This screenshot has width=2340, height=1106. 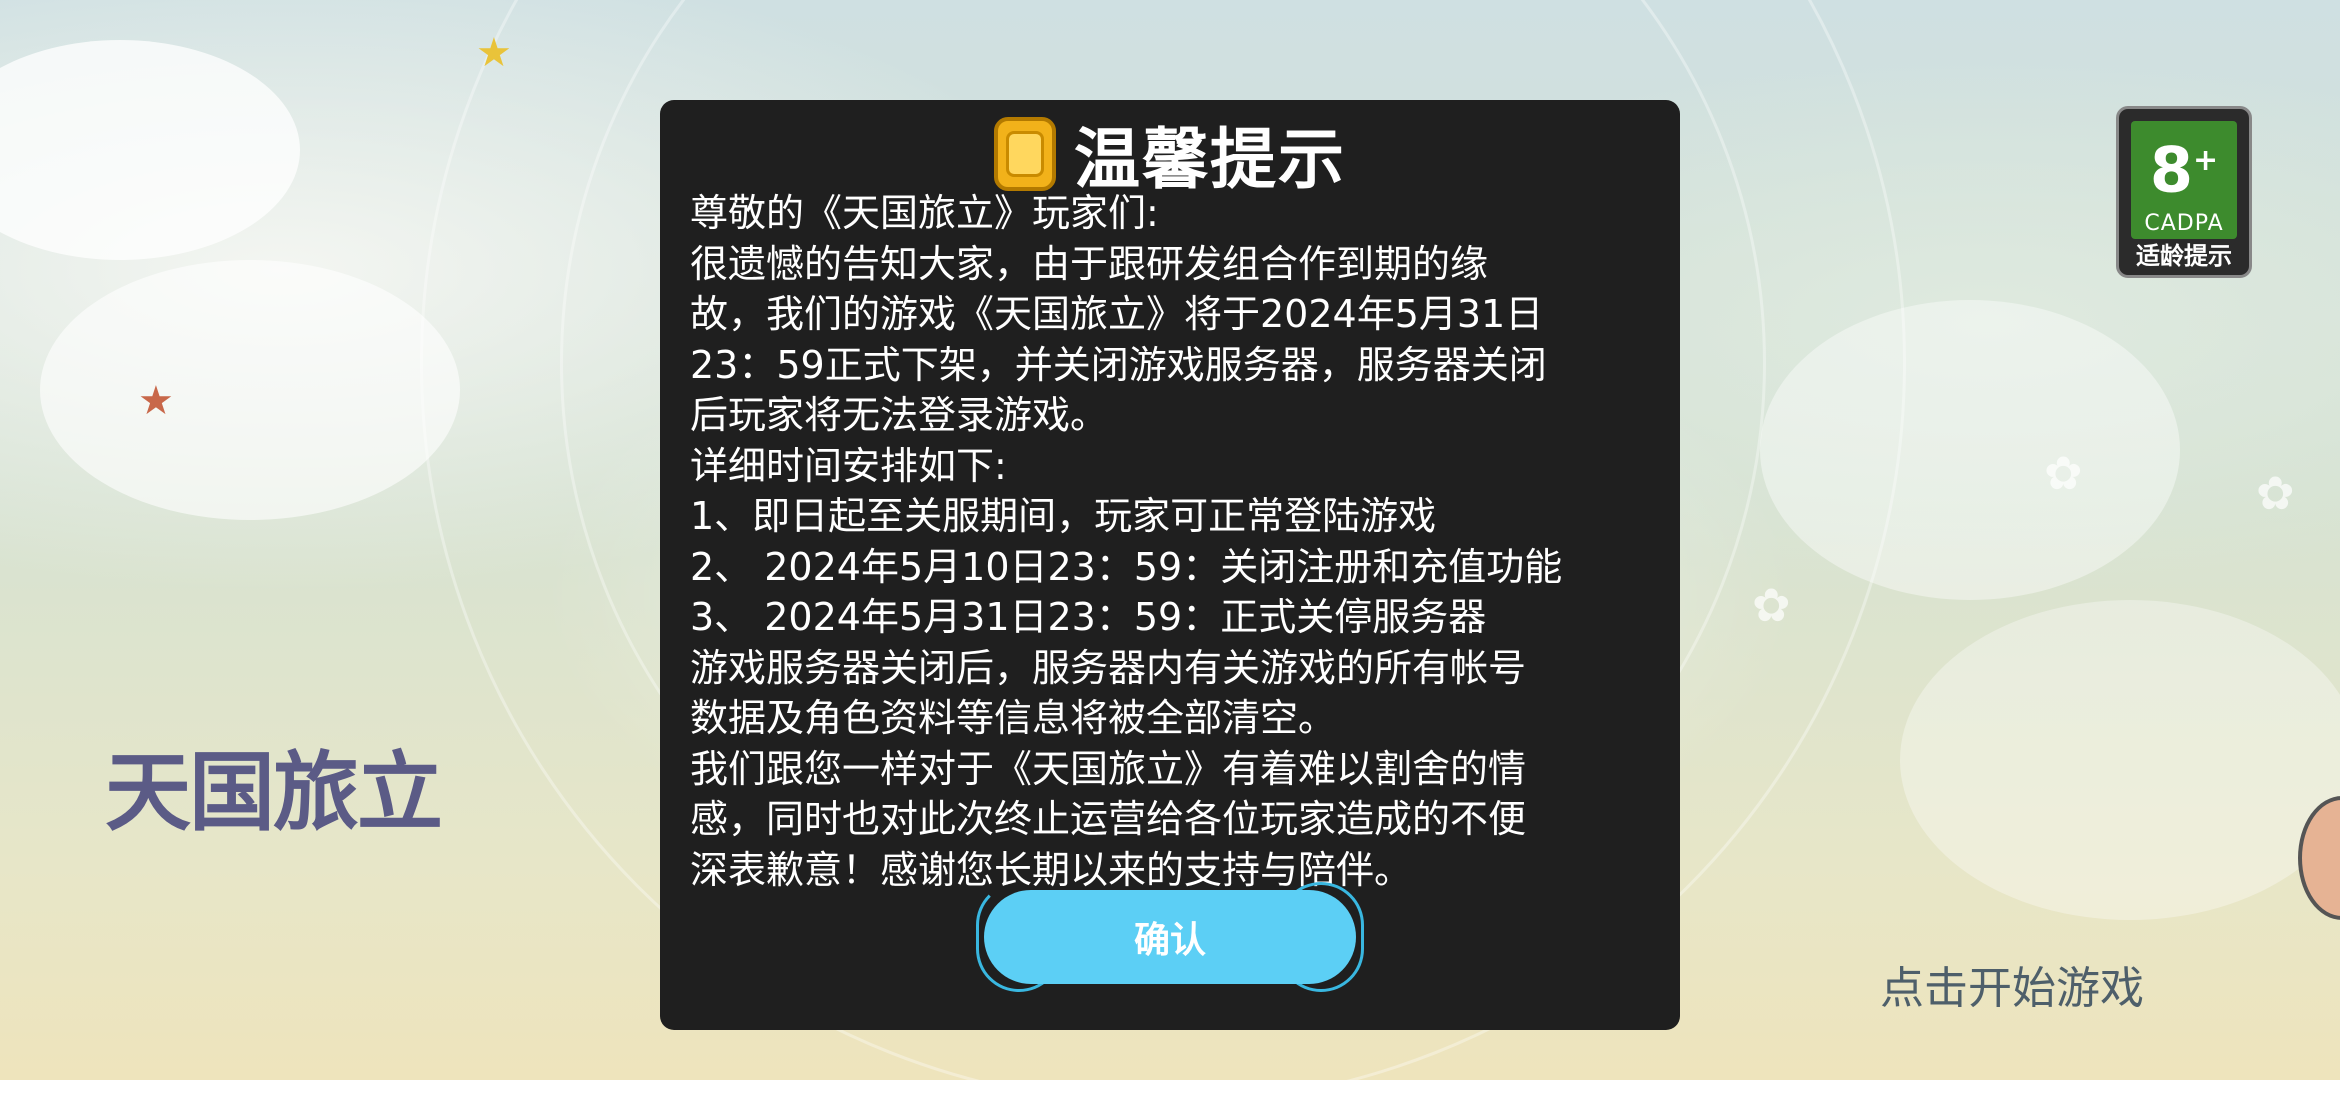 What do you see at coordinates (848, 465) in the screenshot?
I see `dialog-paragraph: 详细时间安排如下:` at bounding box center [848, 465].